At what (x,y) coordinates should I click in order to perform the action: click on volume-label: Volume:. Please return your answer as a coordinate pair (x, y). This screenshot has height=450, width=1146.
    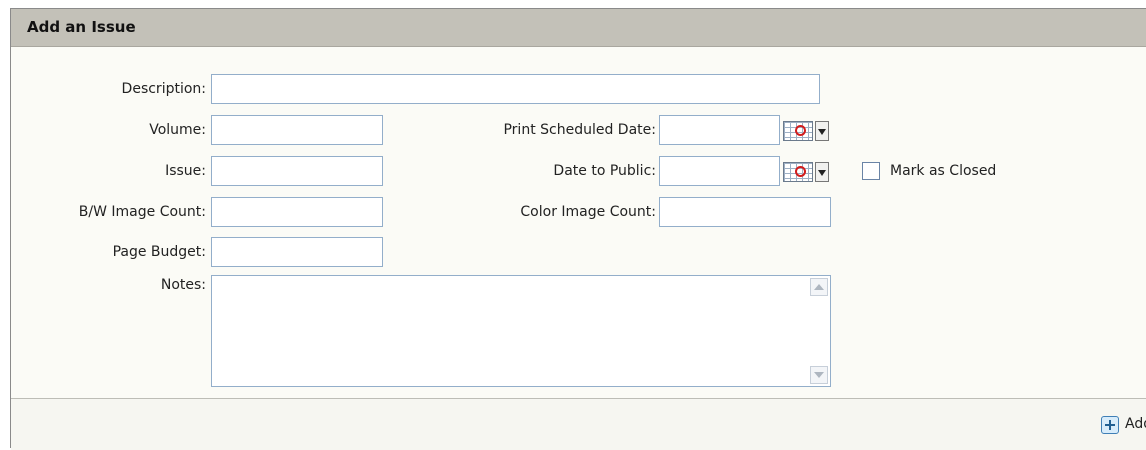
    Looking at the image, I should click on (177, 130).